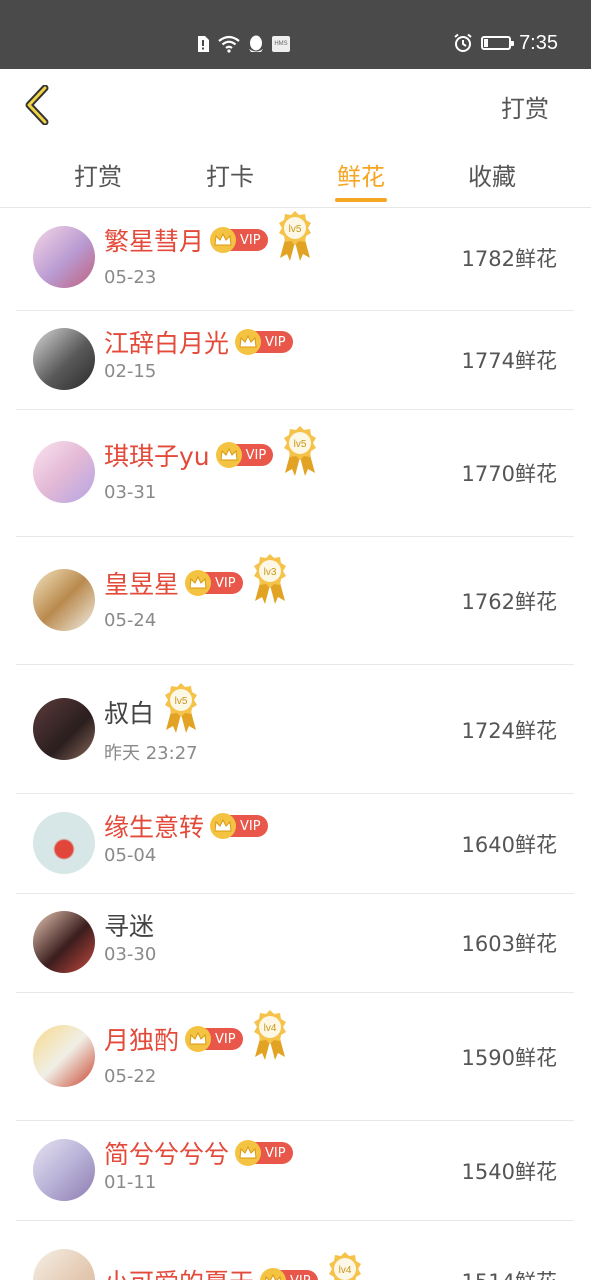  What do you see at coordinates (151, 753) in the screenshot?
I see `date-label: 昨天 23:27` at bounding box center [151, 753].